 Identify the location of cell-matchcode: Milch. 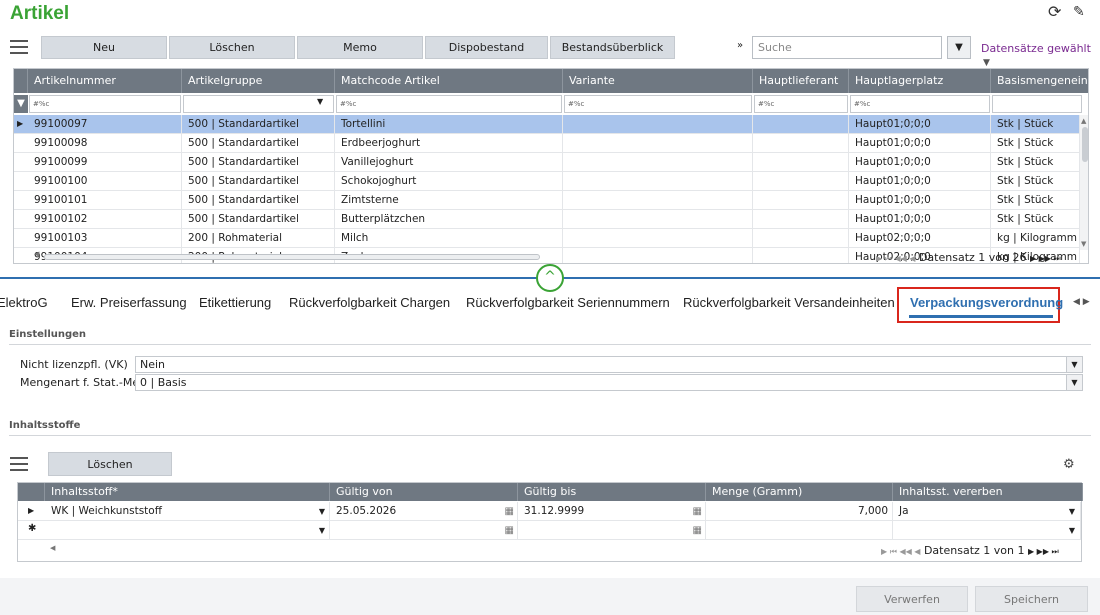
(449, 238).